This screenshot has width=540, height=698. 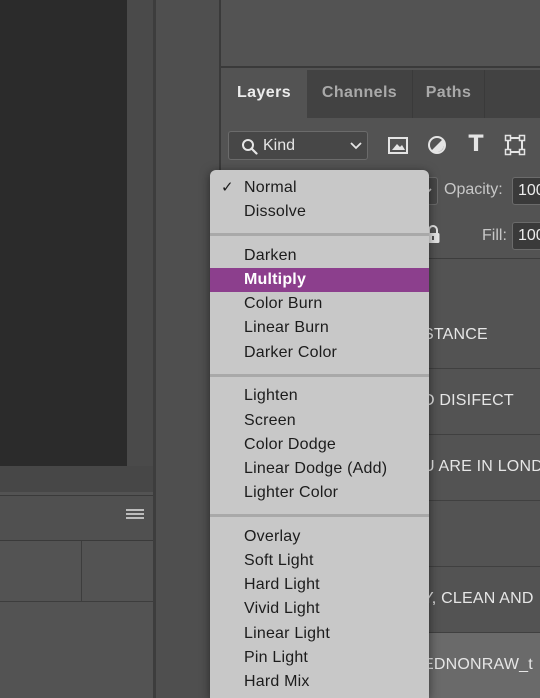 I want to click on blend-mode-dissolve: Dissolve, so click(x=319, y=212).